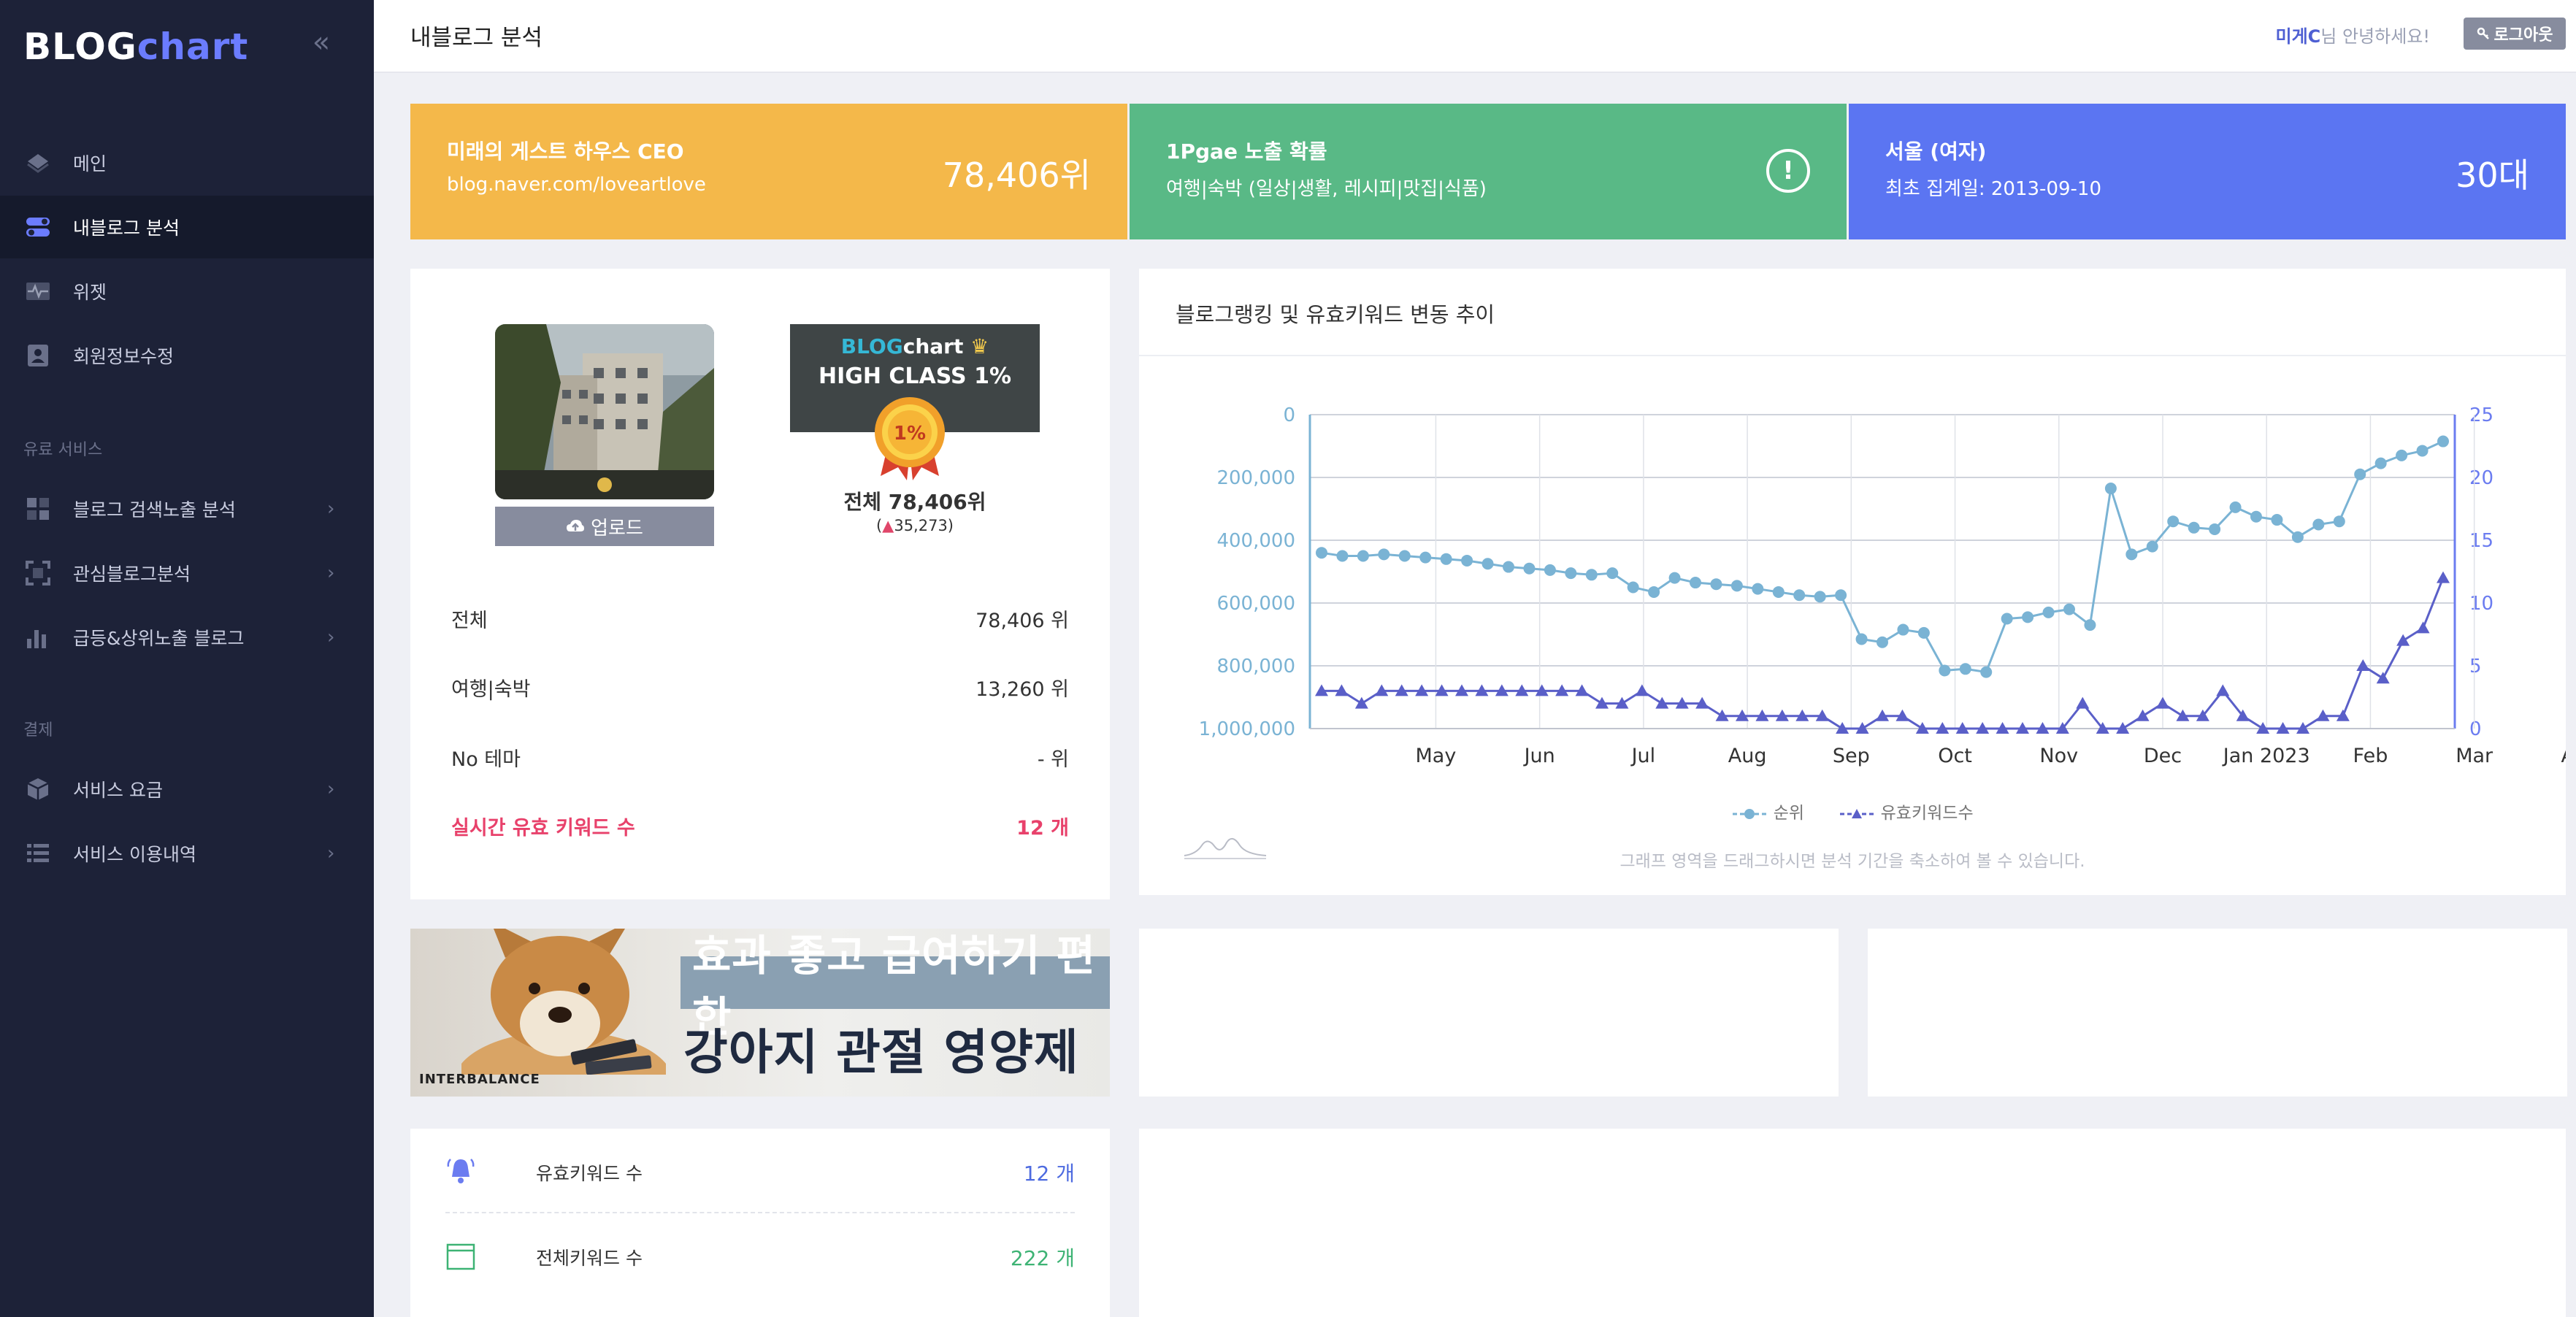 The height and width of the screenshot is (1317, 2576). I want to click on sidebar-item-my-blog-analysis: 내블로그 분석, so click(187, 227).